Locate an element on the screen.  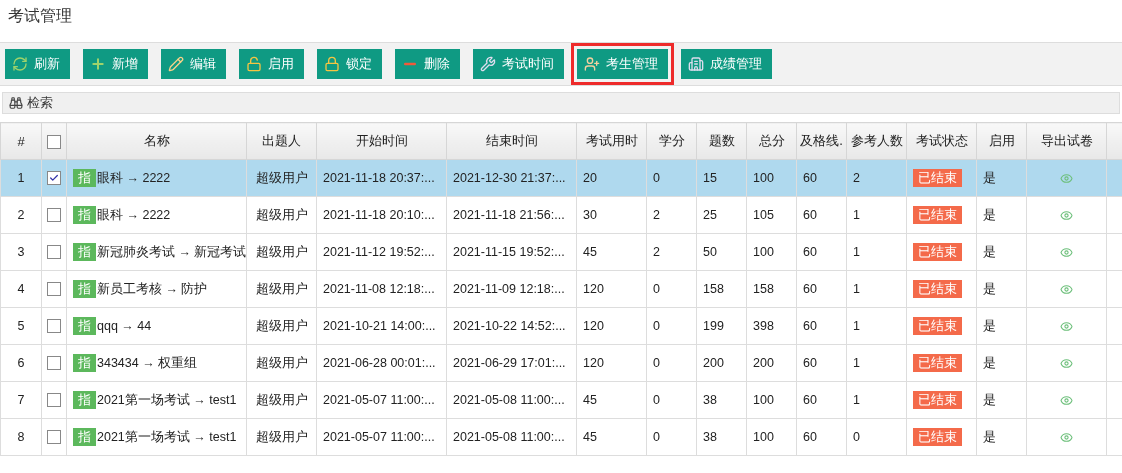
table-row: 7 指 2021第一场考试 → test1 超级用户 2021-05-07 11:00:... 2021-05-08 11:00:... 45 0 38 100 60 1 已结束 是 is located at coordinates (561, 400).